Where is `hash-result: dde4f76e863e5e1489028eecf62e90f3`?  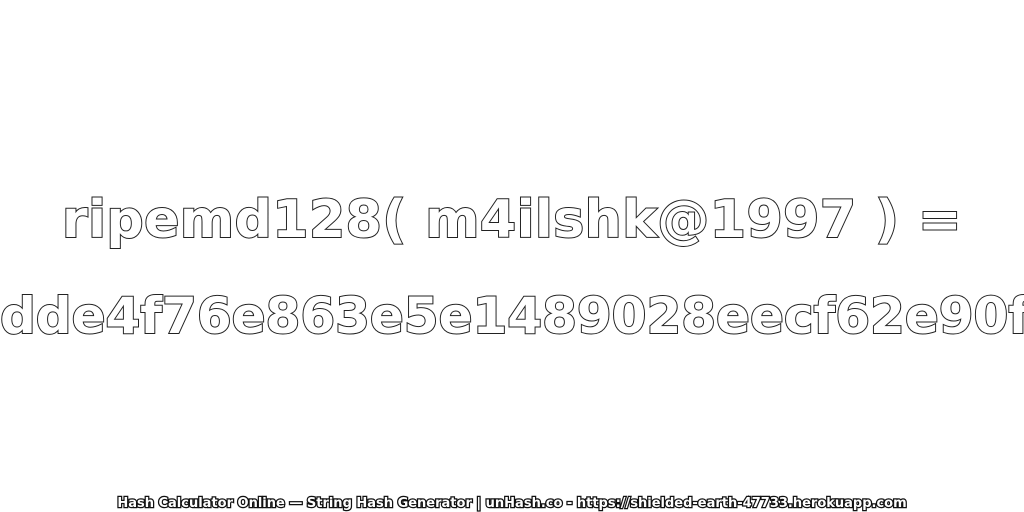 hash-result: dde4f76e863e5e1489028eecf62e90f3 is located at coordinates (512, 316).